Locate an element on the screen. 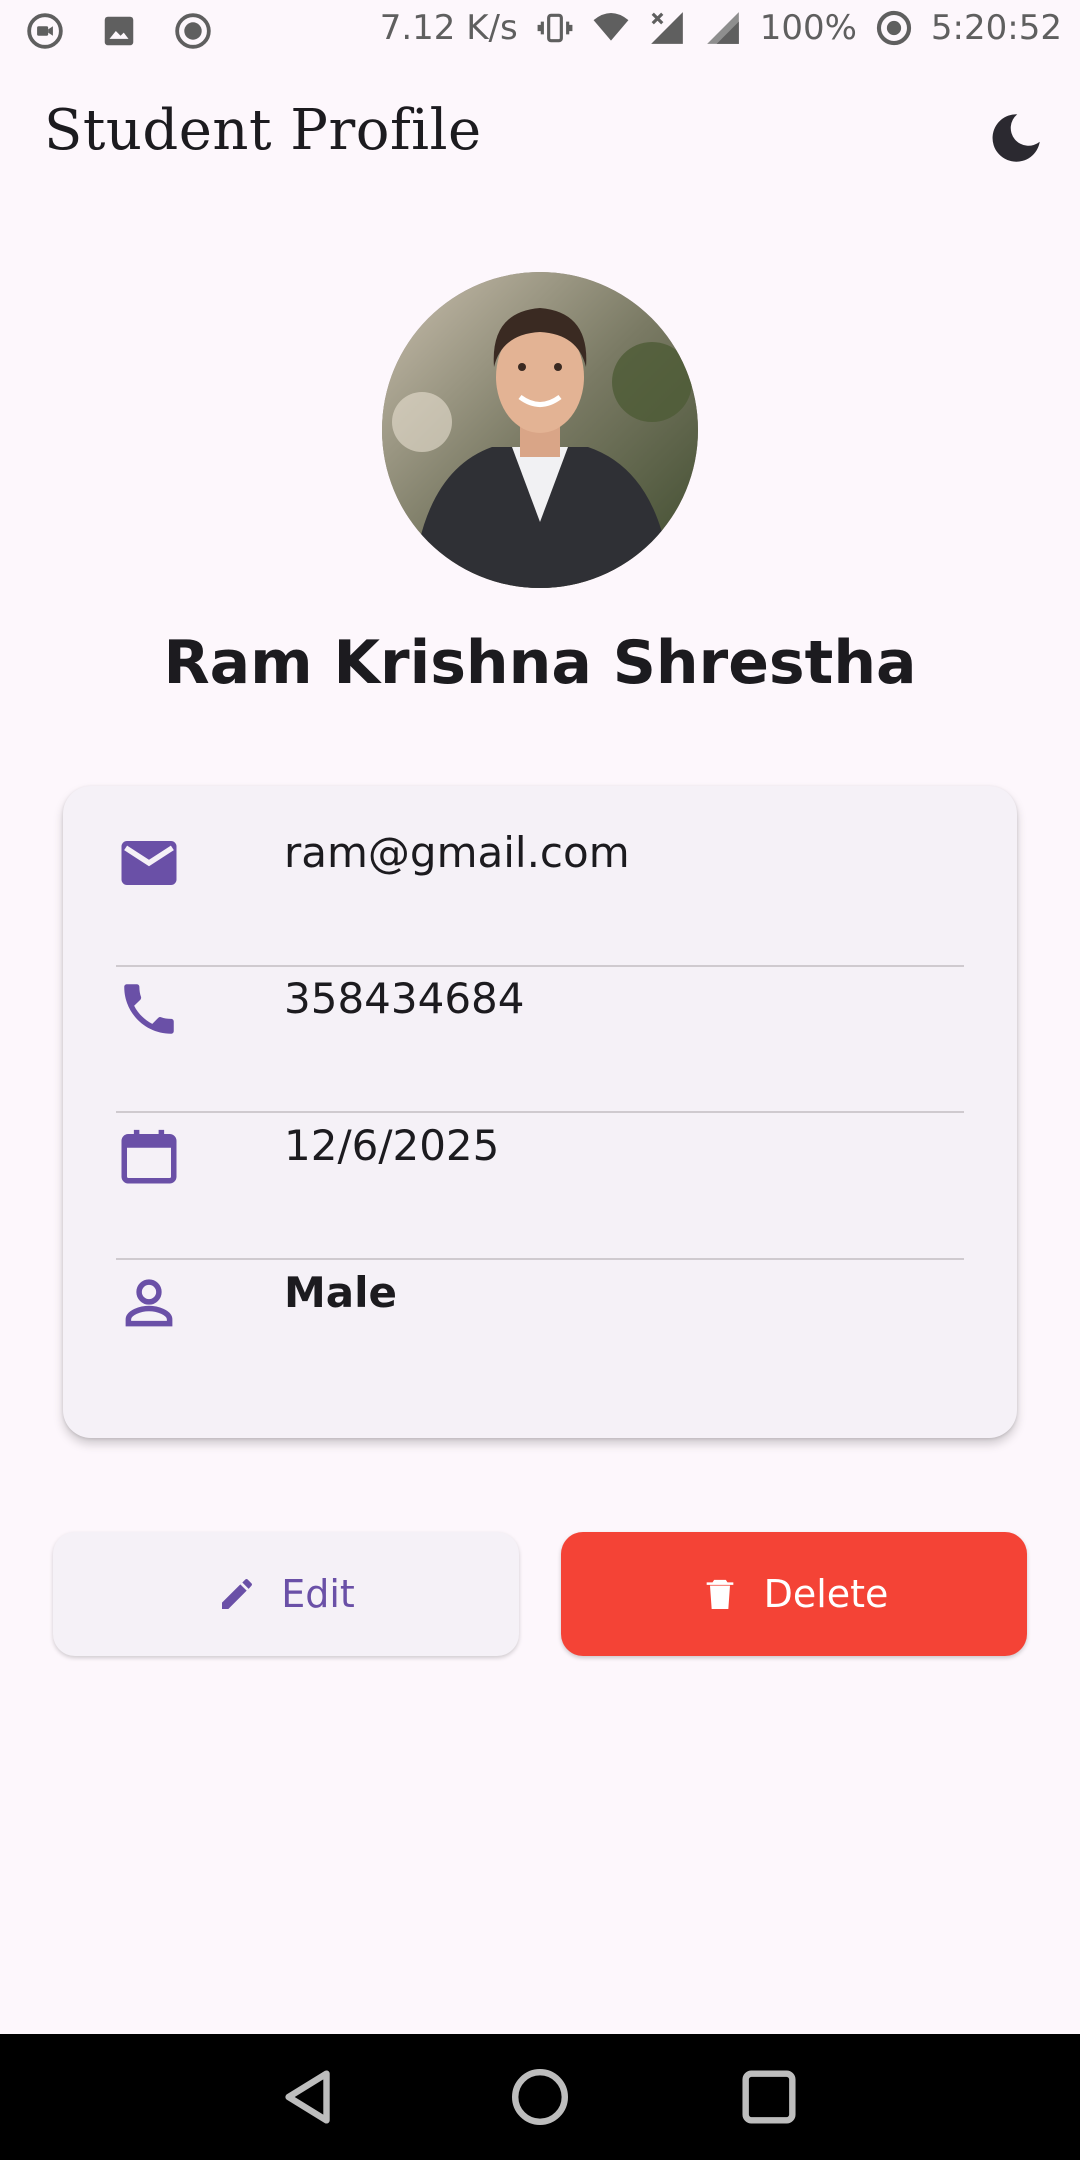 Image resolution: width=1080 pixels, height=2160 pixels. hotspot-icon is located at coordinates (894, 28).